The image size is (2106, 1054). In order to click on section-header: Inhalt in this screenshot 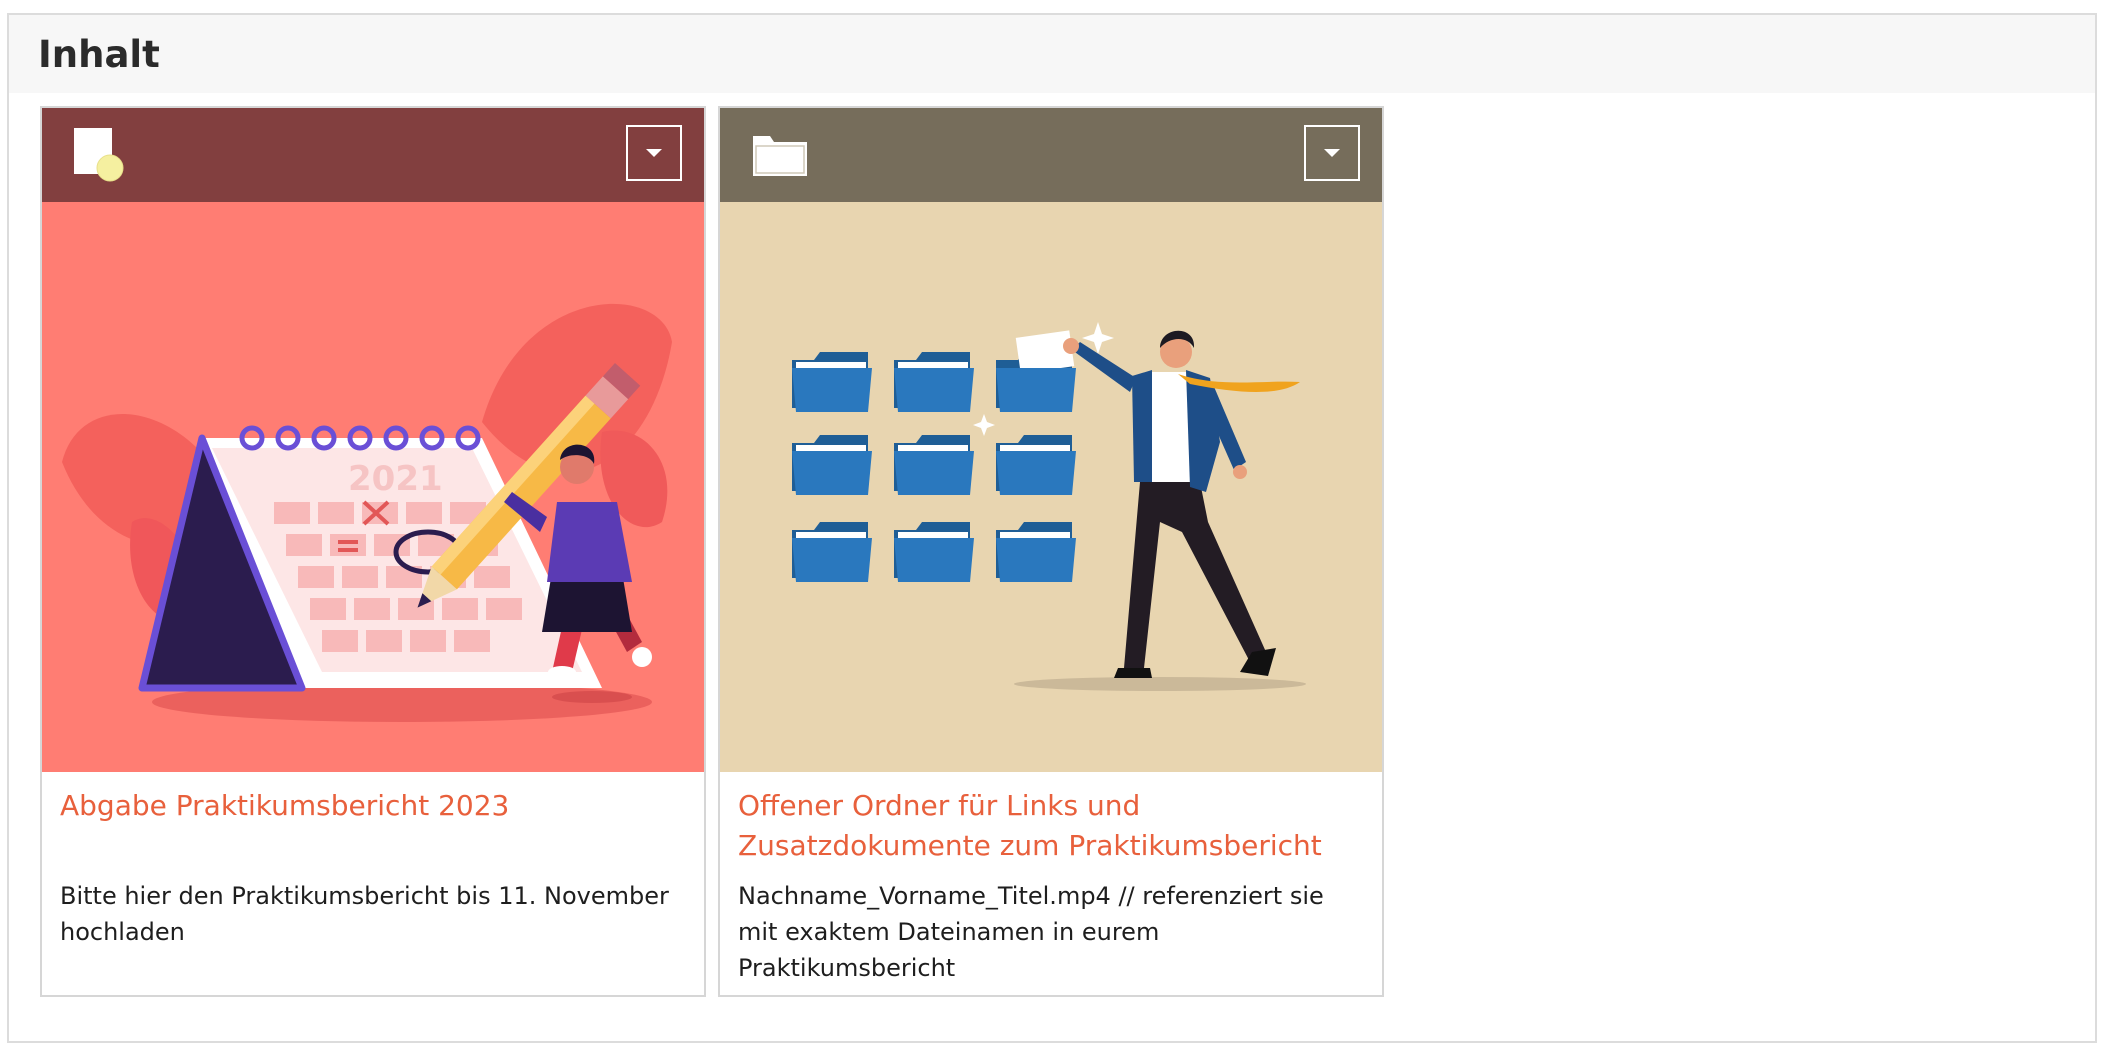, I will do `click(1052, 54)`.